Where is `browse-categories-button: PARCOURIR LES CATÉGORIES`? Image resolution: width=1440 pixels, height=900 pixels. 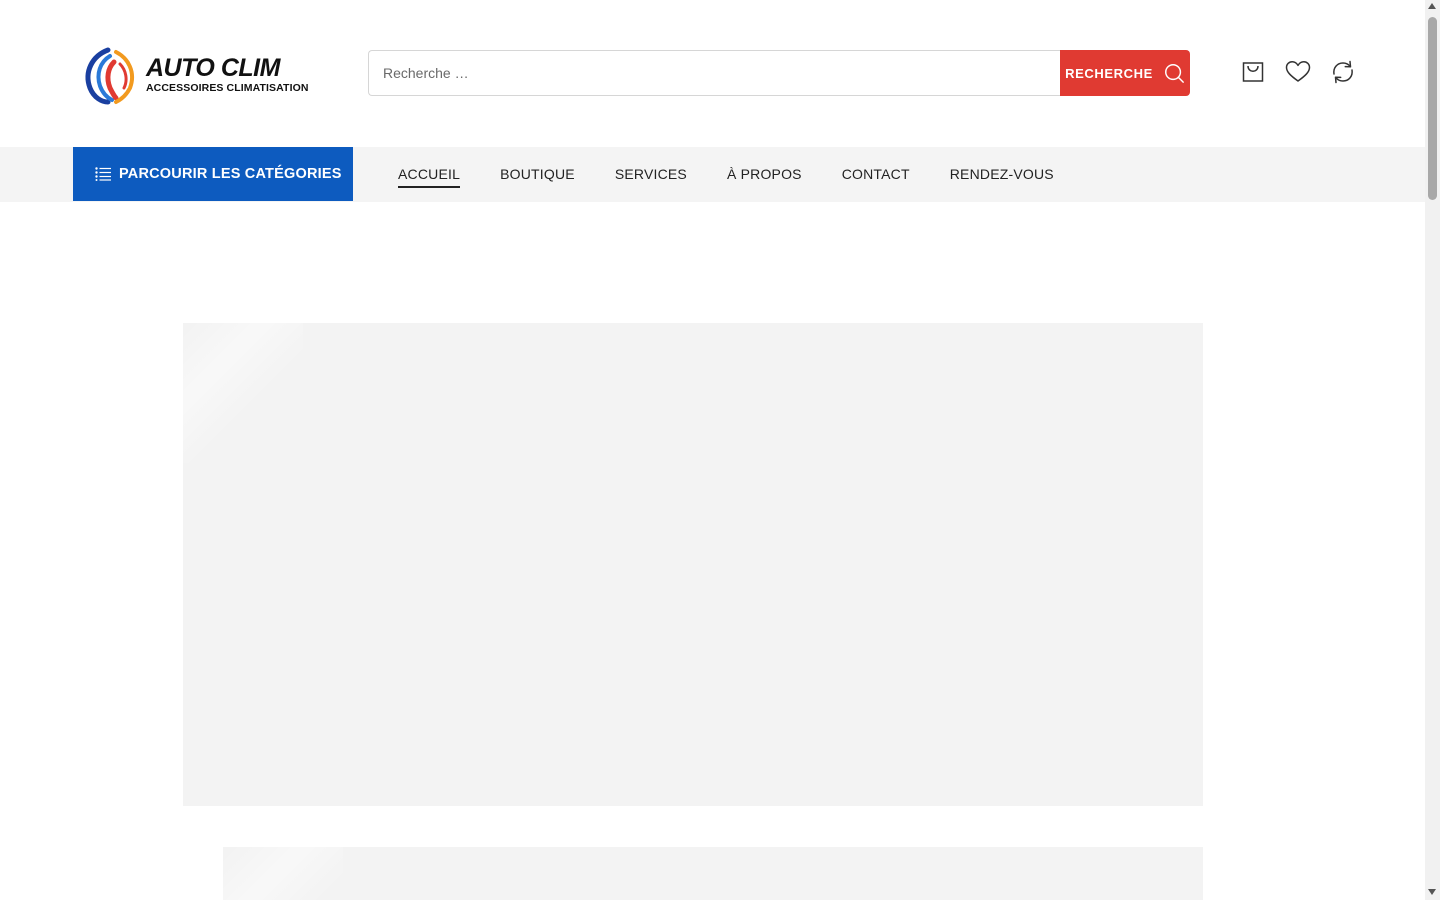
browse-categories-button: PARCOURIR LES CATÉGORIES is located at coordinates (213, 174).